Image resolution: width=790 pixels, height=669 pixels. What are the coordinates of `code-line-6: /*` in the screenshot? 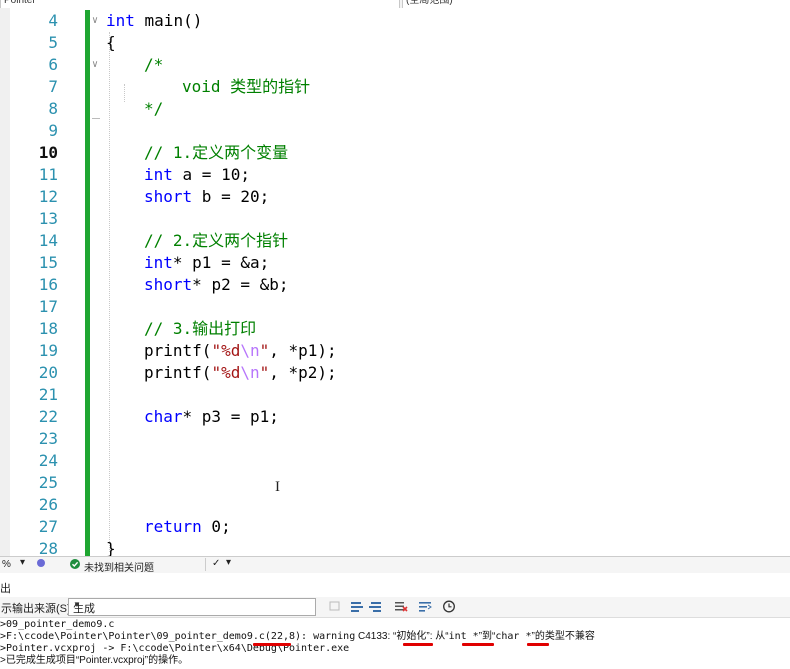 It's located at (153, 65).